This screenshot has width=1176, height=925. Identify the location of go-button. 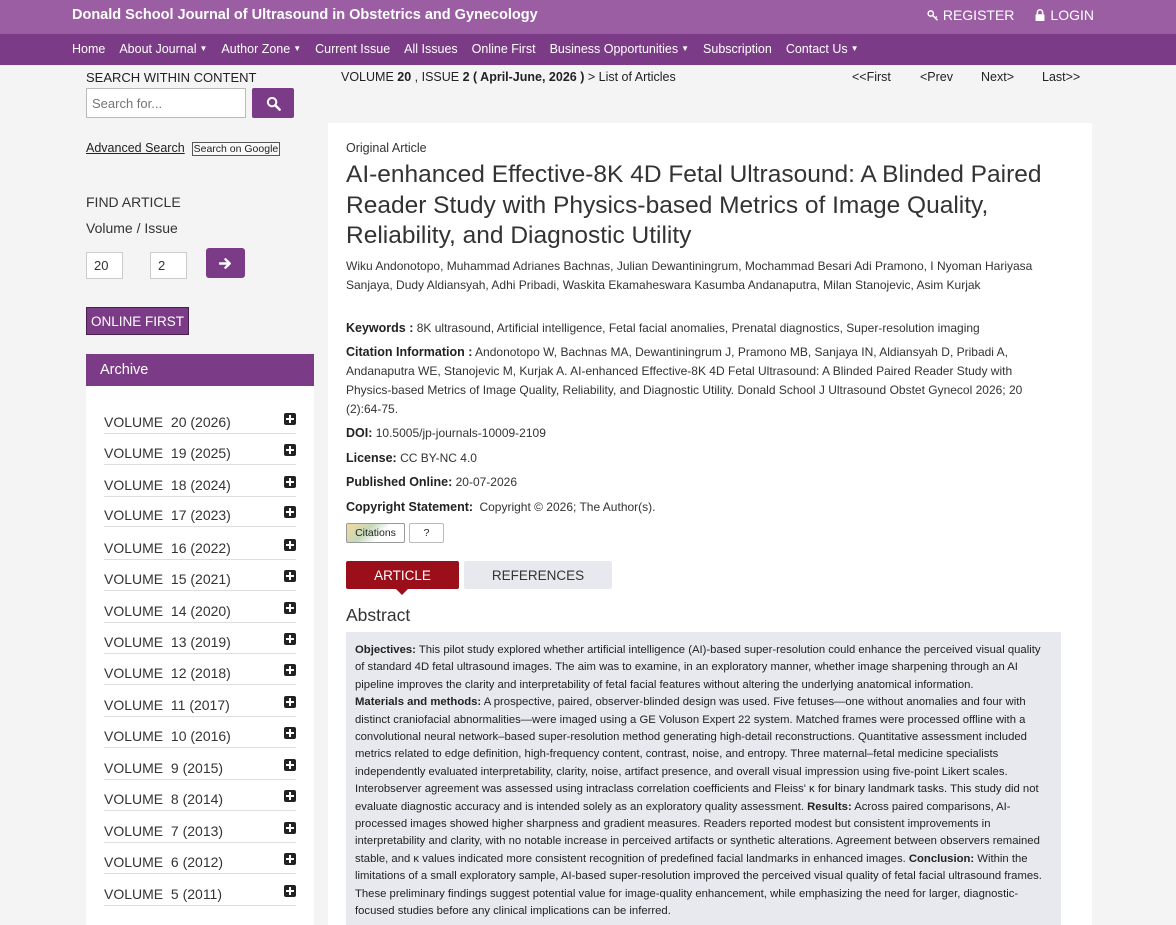
(225, 263).